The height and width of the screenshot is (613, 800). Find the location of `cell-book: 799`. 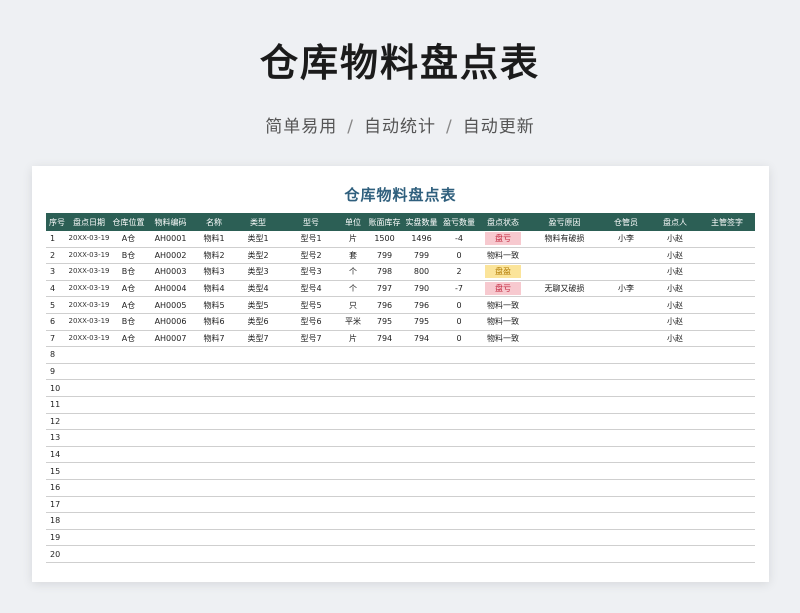

cell-book: 799 is located at coordinates (384, 256).